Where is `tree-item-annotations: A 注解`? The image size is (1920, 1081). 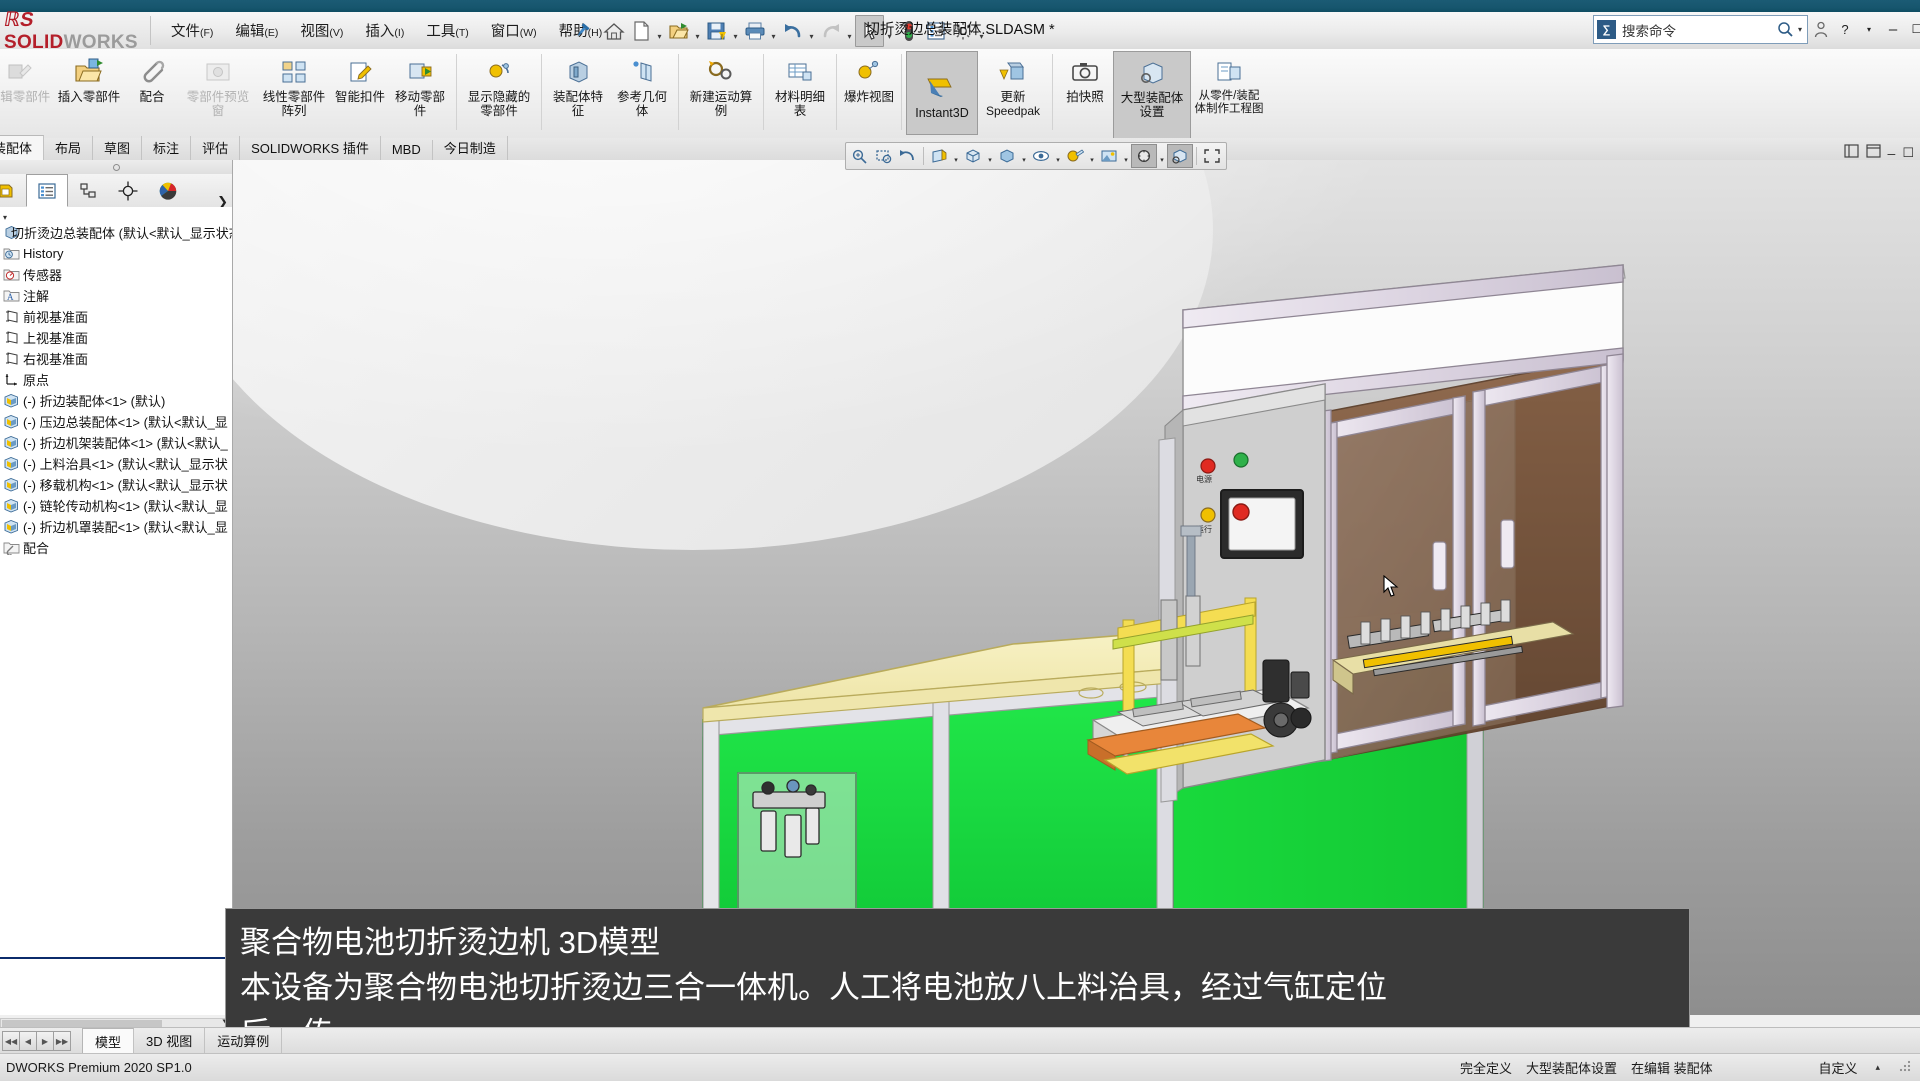
tree-item-annotations: A 注解 is located at coordinates (116, 295).